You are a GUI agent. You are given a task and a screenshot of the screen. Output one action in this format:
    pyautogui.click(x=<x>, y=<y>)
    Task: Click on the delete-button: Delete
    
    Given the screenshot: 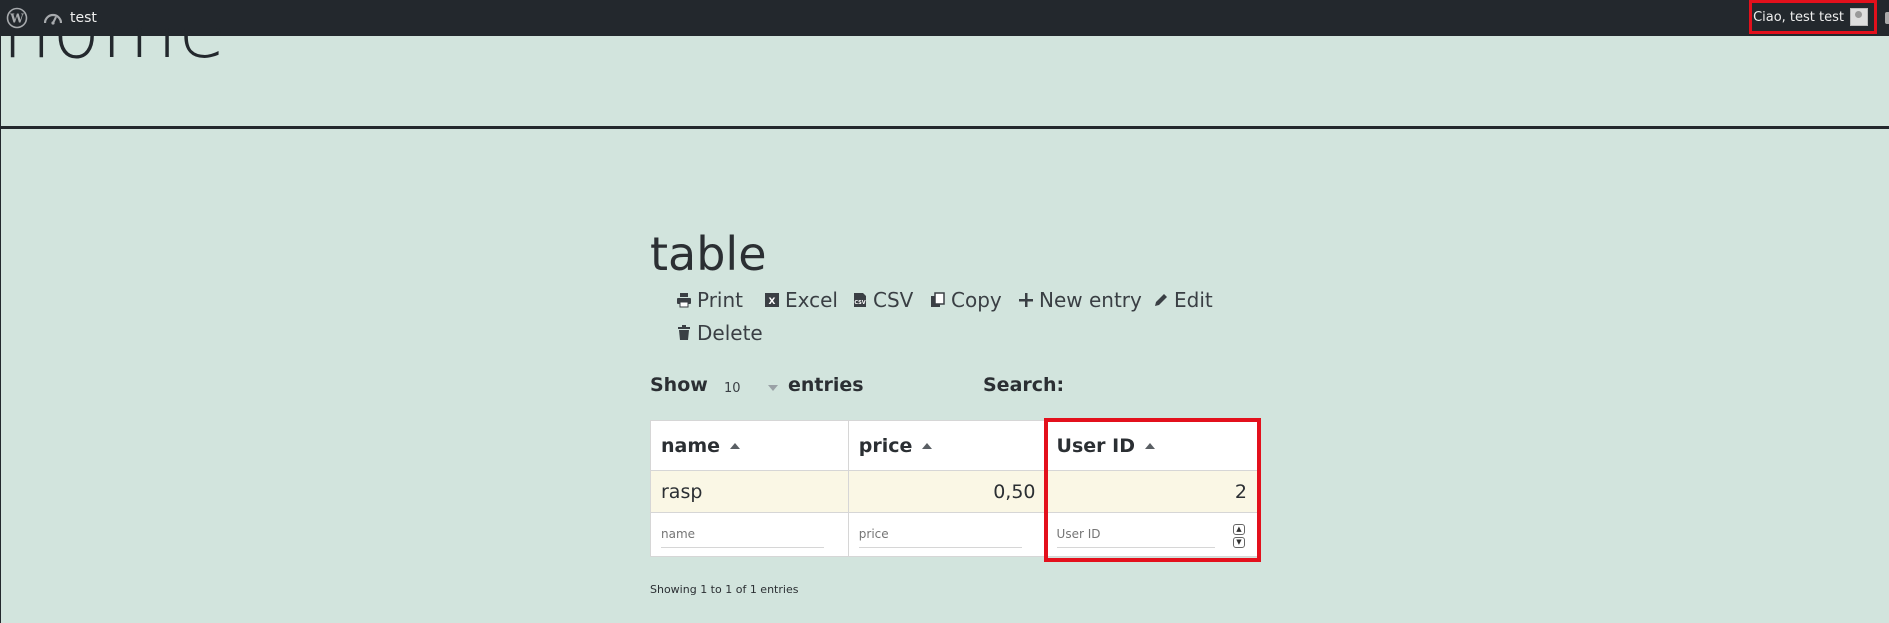 What is the action you would take?
    pyautogui.click(x=719, y=333)
    